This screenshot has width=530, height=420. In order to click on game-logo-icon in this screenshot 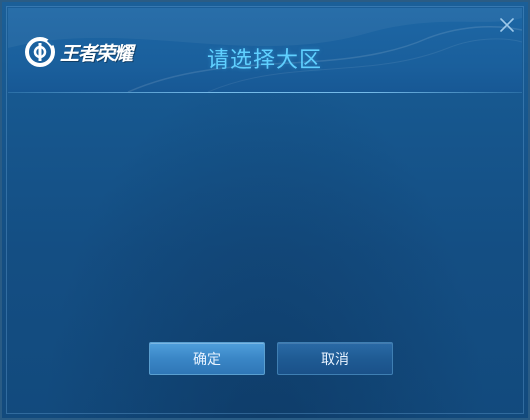, I will do `click(40, 52)`.